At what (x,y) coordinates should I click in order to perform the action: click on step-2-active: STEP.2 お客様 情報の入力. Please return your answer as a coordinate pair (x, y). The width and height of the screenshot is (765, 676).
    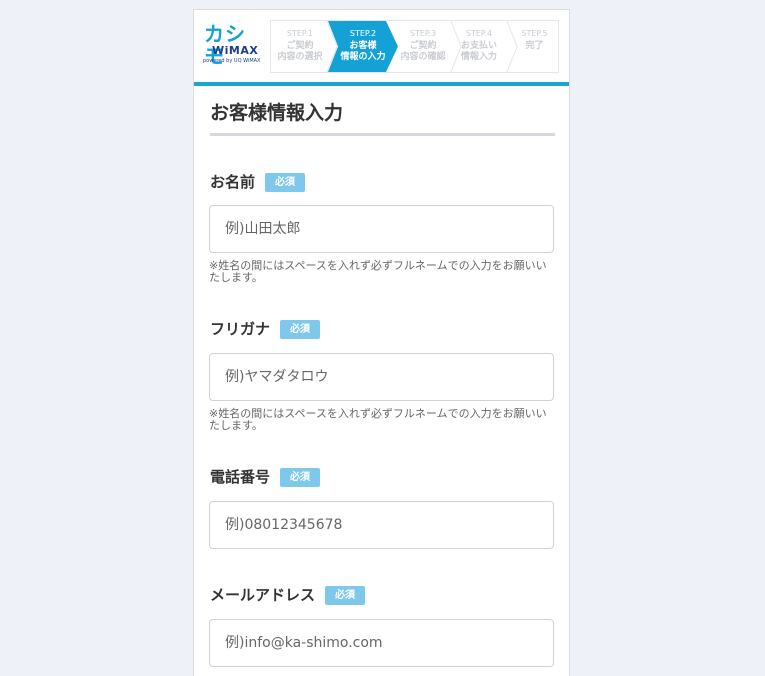
    Looking at the image, I should click on (363, 46).